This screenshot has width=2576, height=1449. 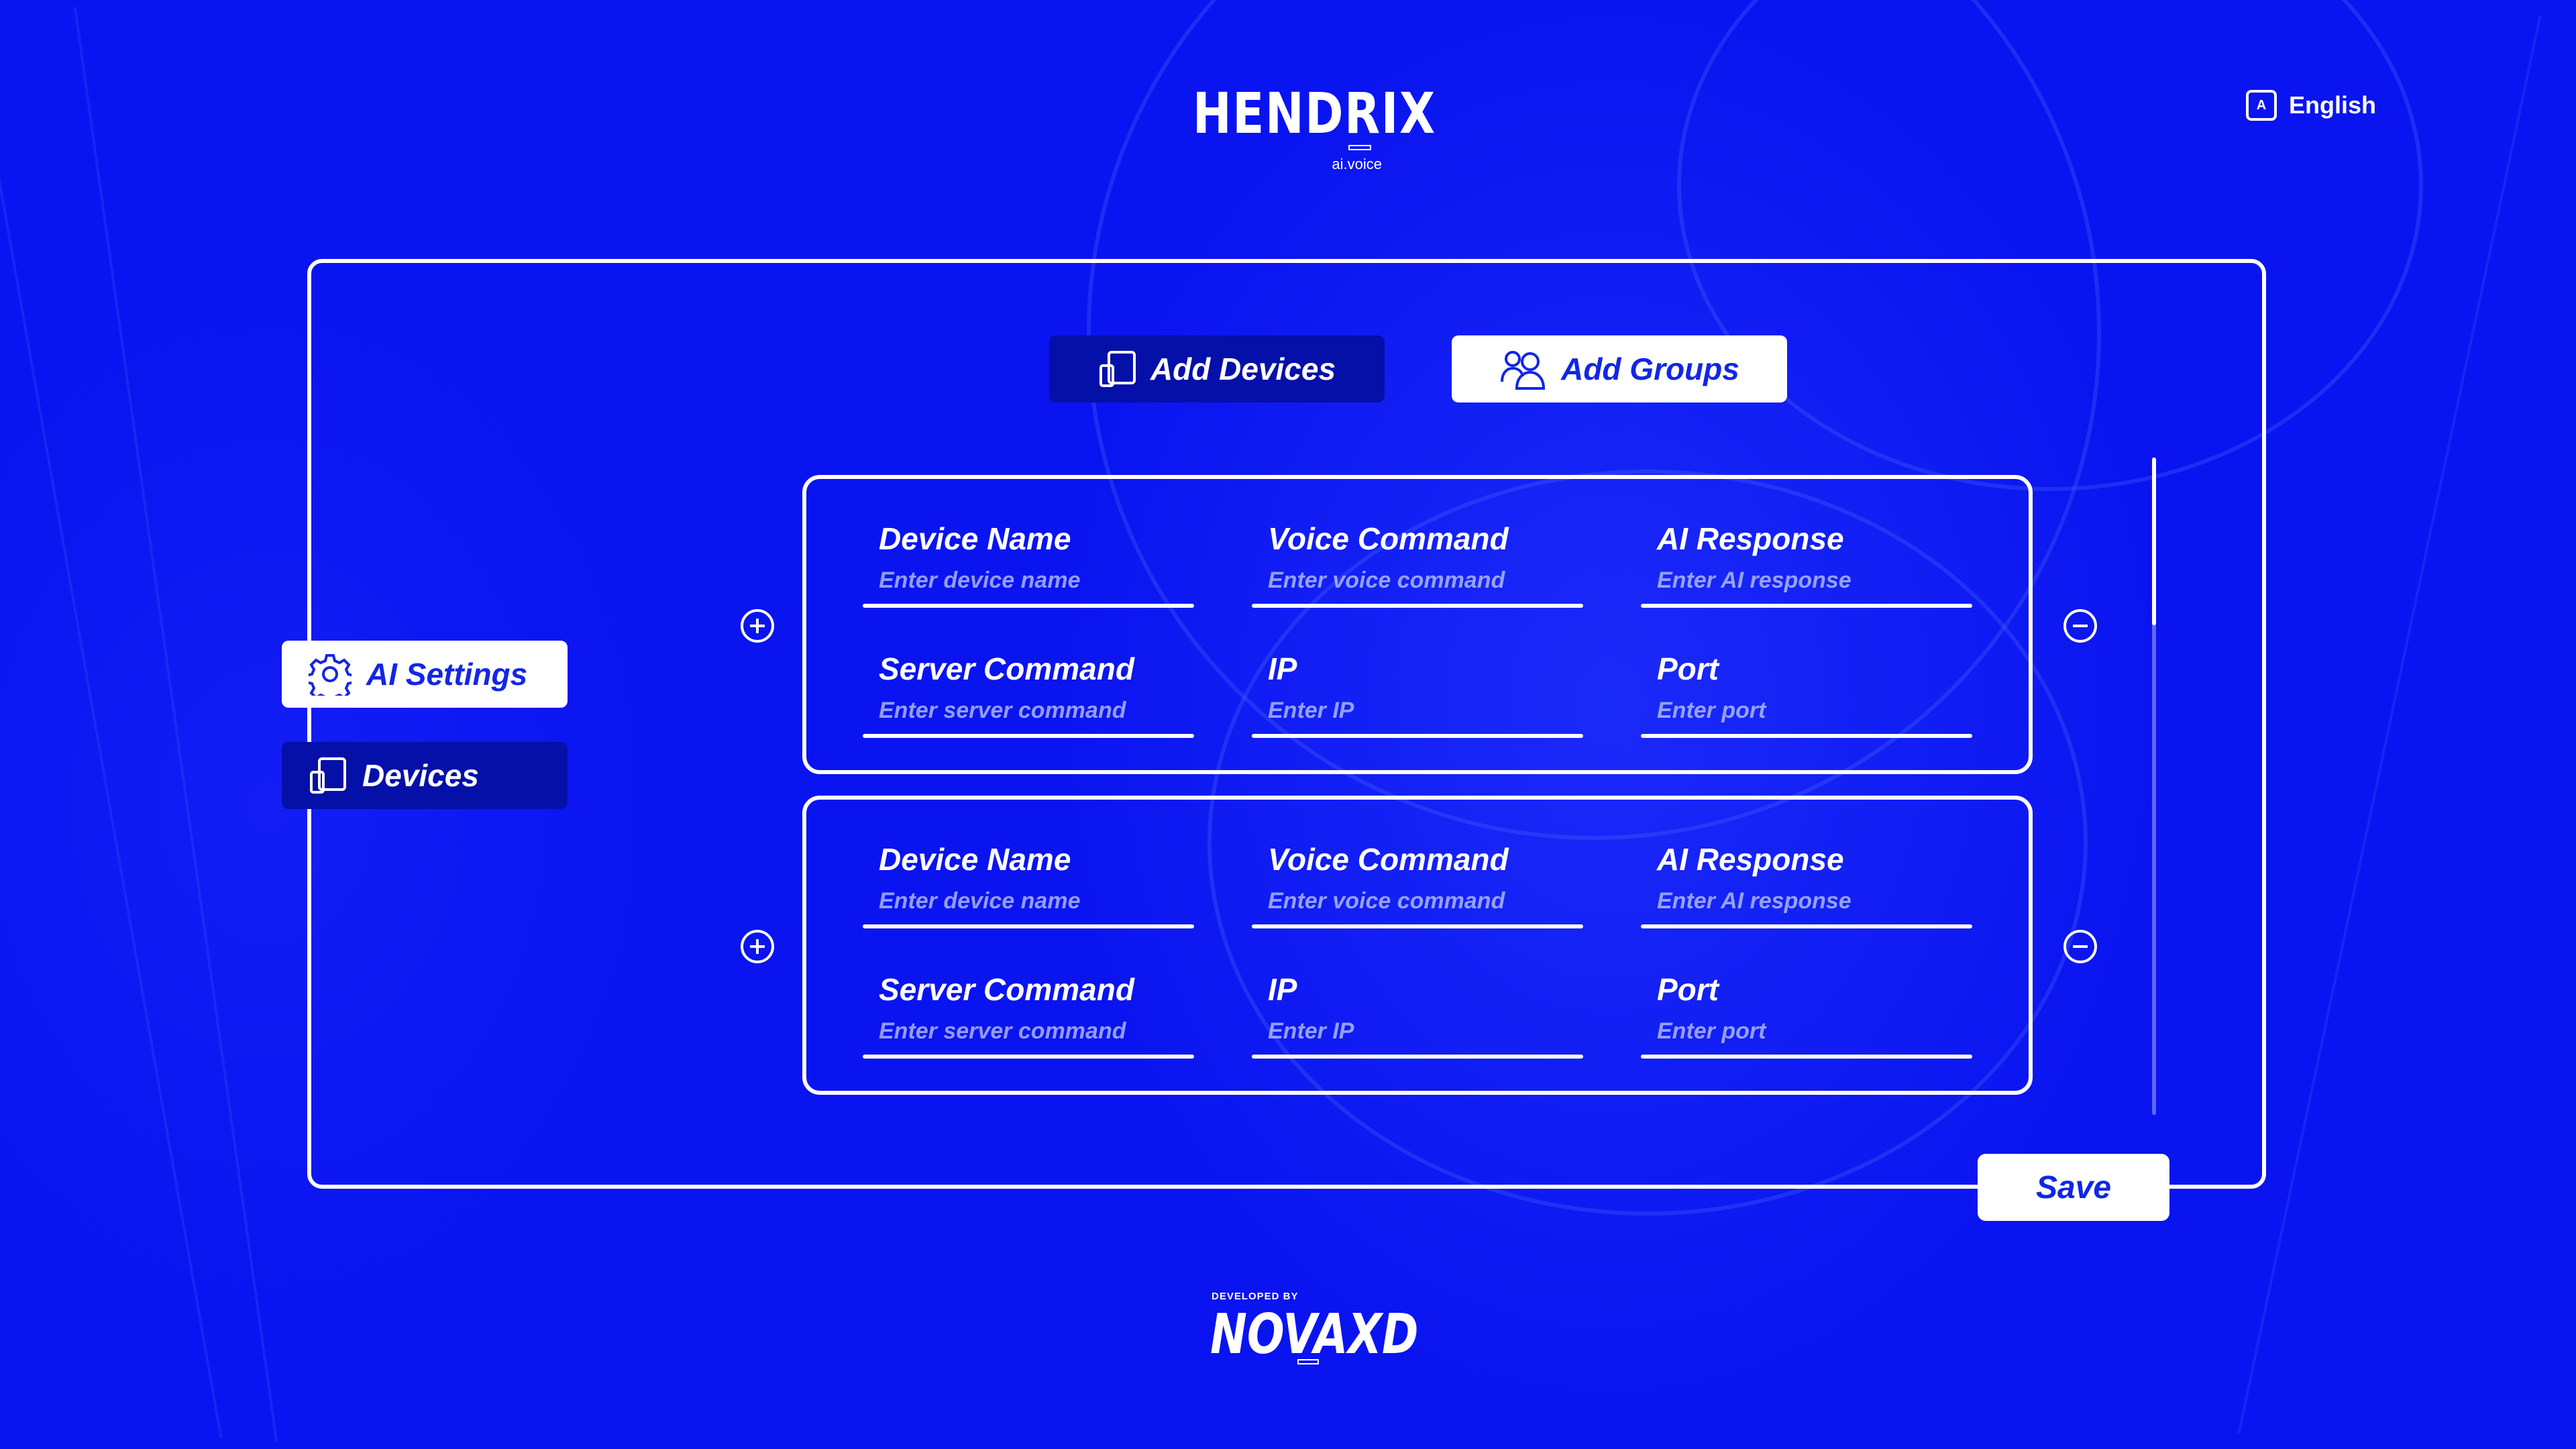 I want to click on scrollbar-thumb, so click(x=2154, y=541).